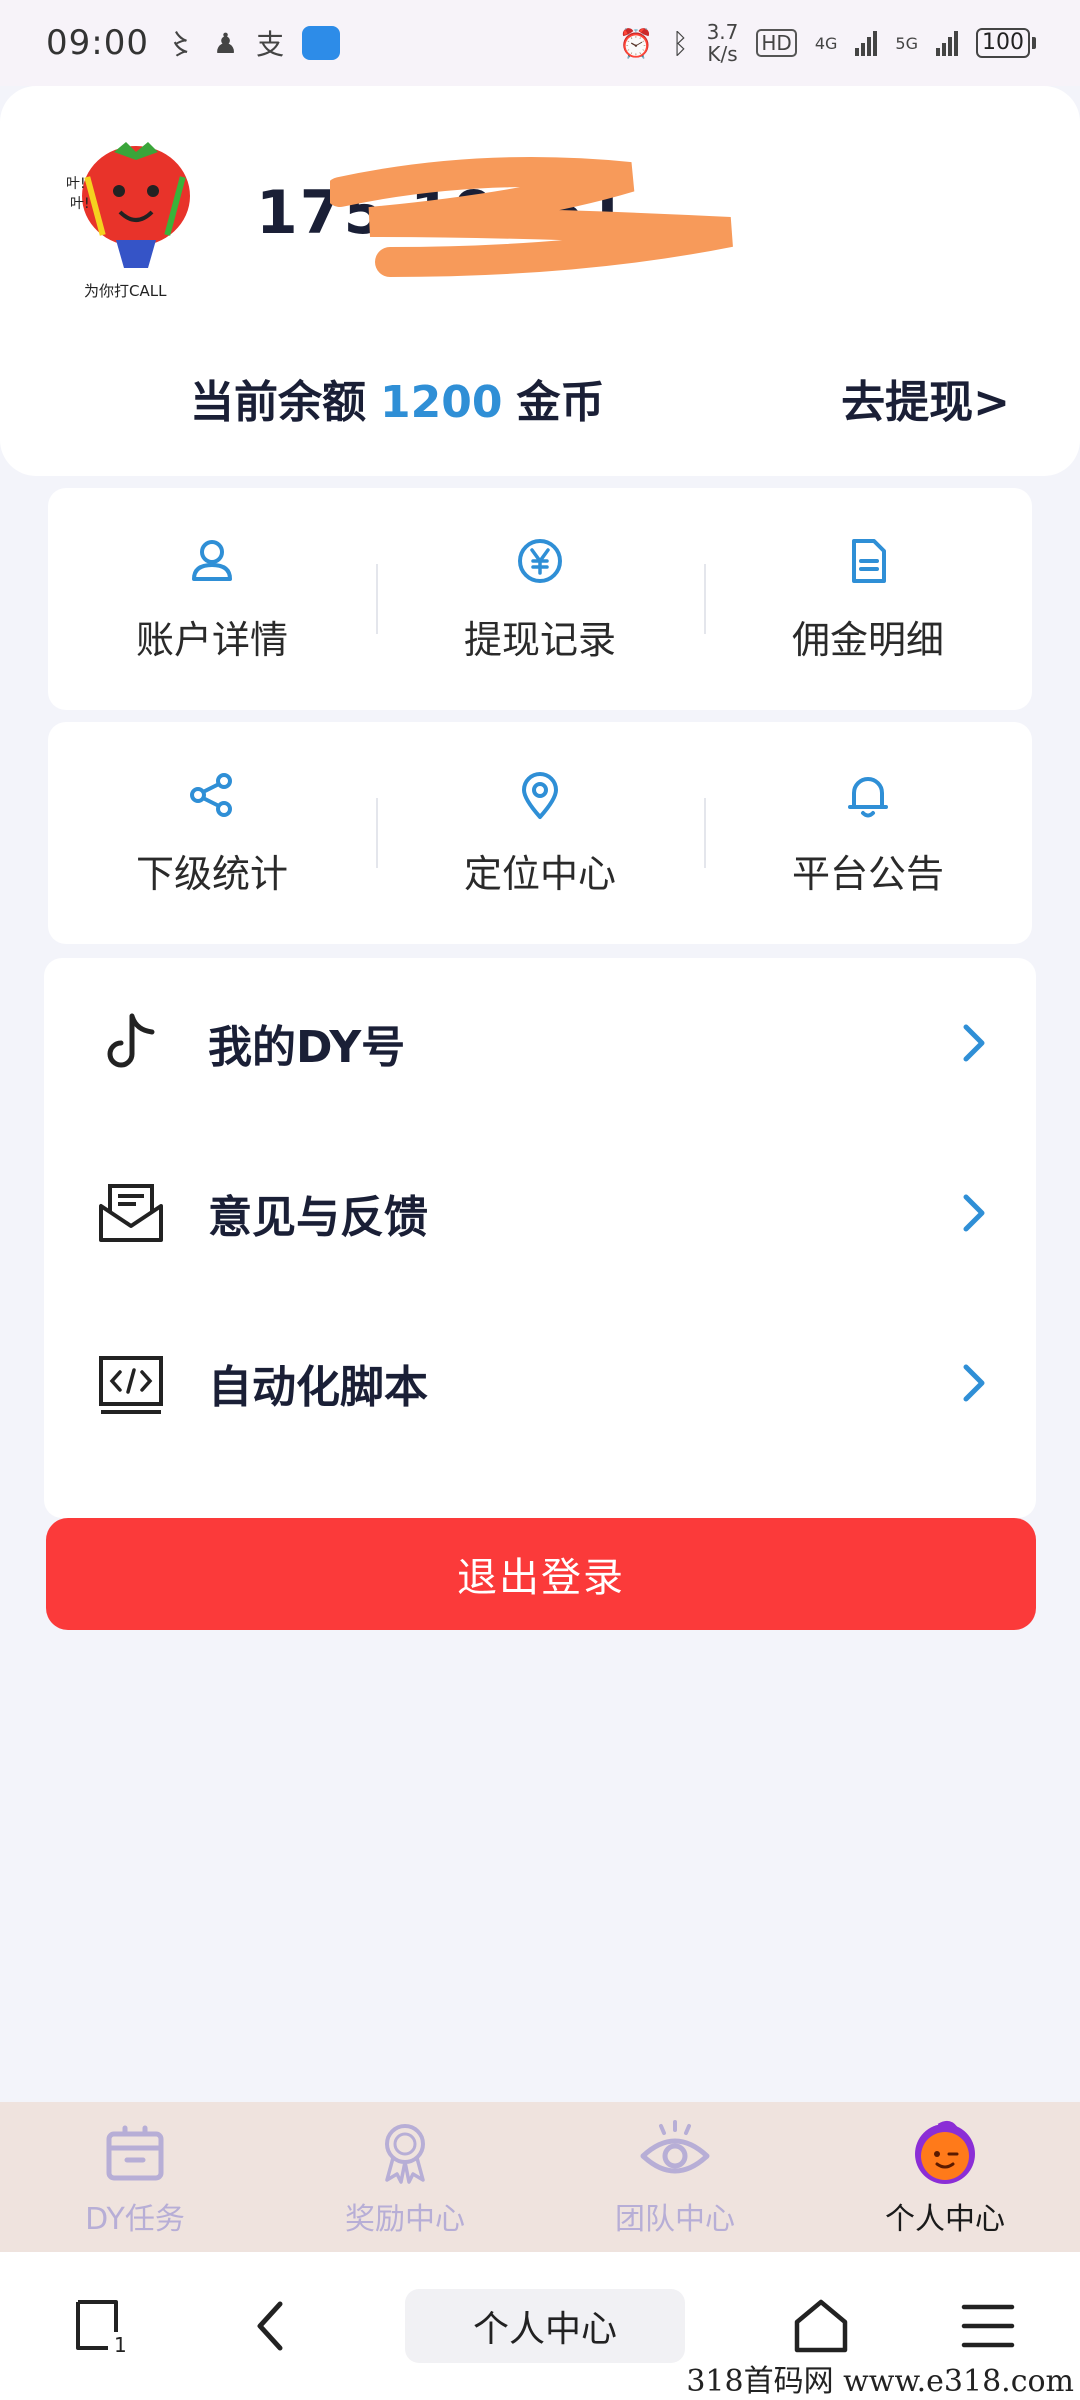 The image size is (1080, 2400). I want to click on status-bar-left: 09:00 〻 ♟ 支, so click(193, 43).